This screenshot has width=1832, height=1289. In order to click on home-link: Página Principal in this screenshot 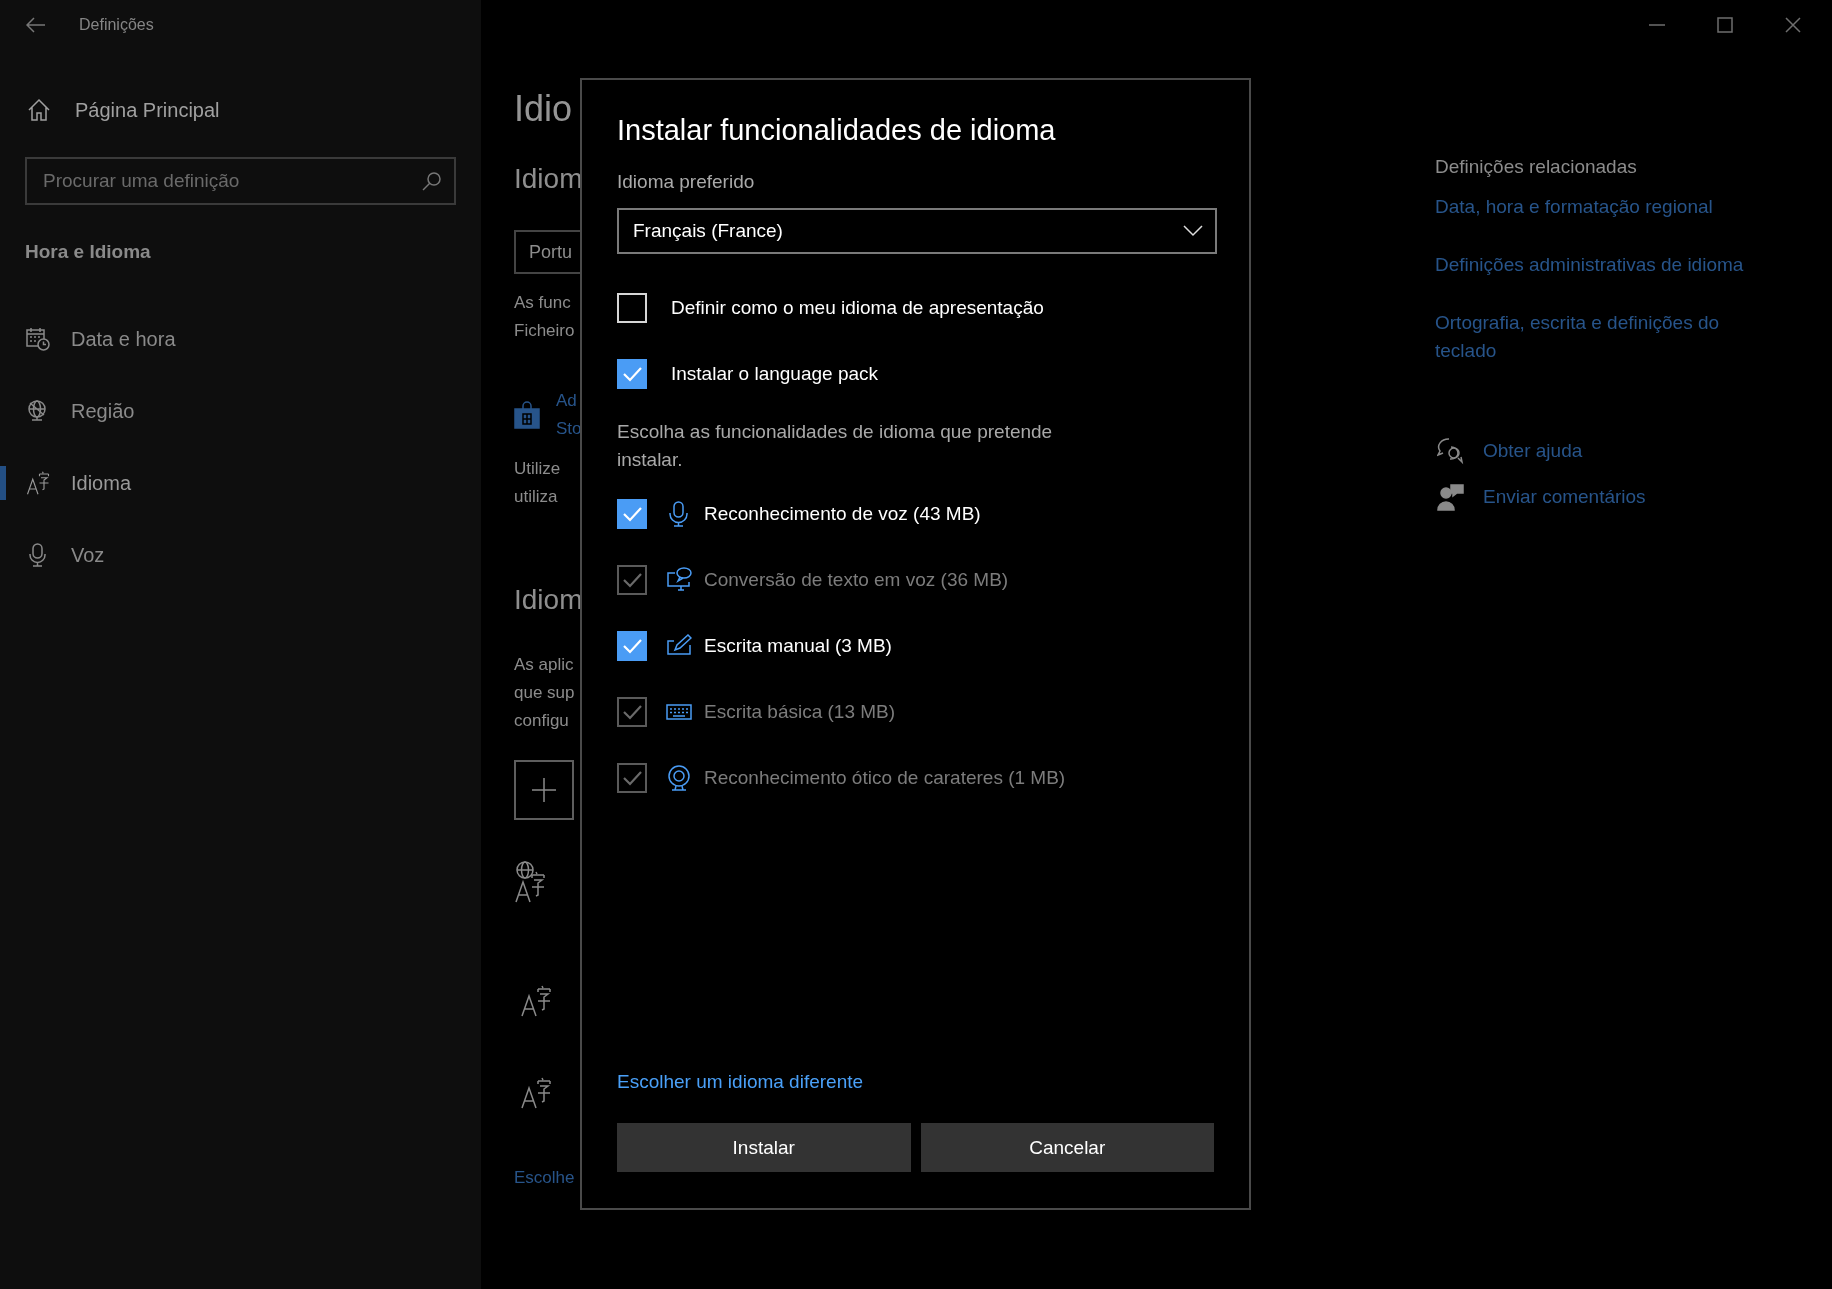, I will do `click(240, 110)`.